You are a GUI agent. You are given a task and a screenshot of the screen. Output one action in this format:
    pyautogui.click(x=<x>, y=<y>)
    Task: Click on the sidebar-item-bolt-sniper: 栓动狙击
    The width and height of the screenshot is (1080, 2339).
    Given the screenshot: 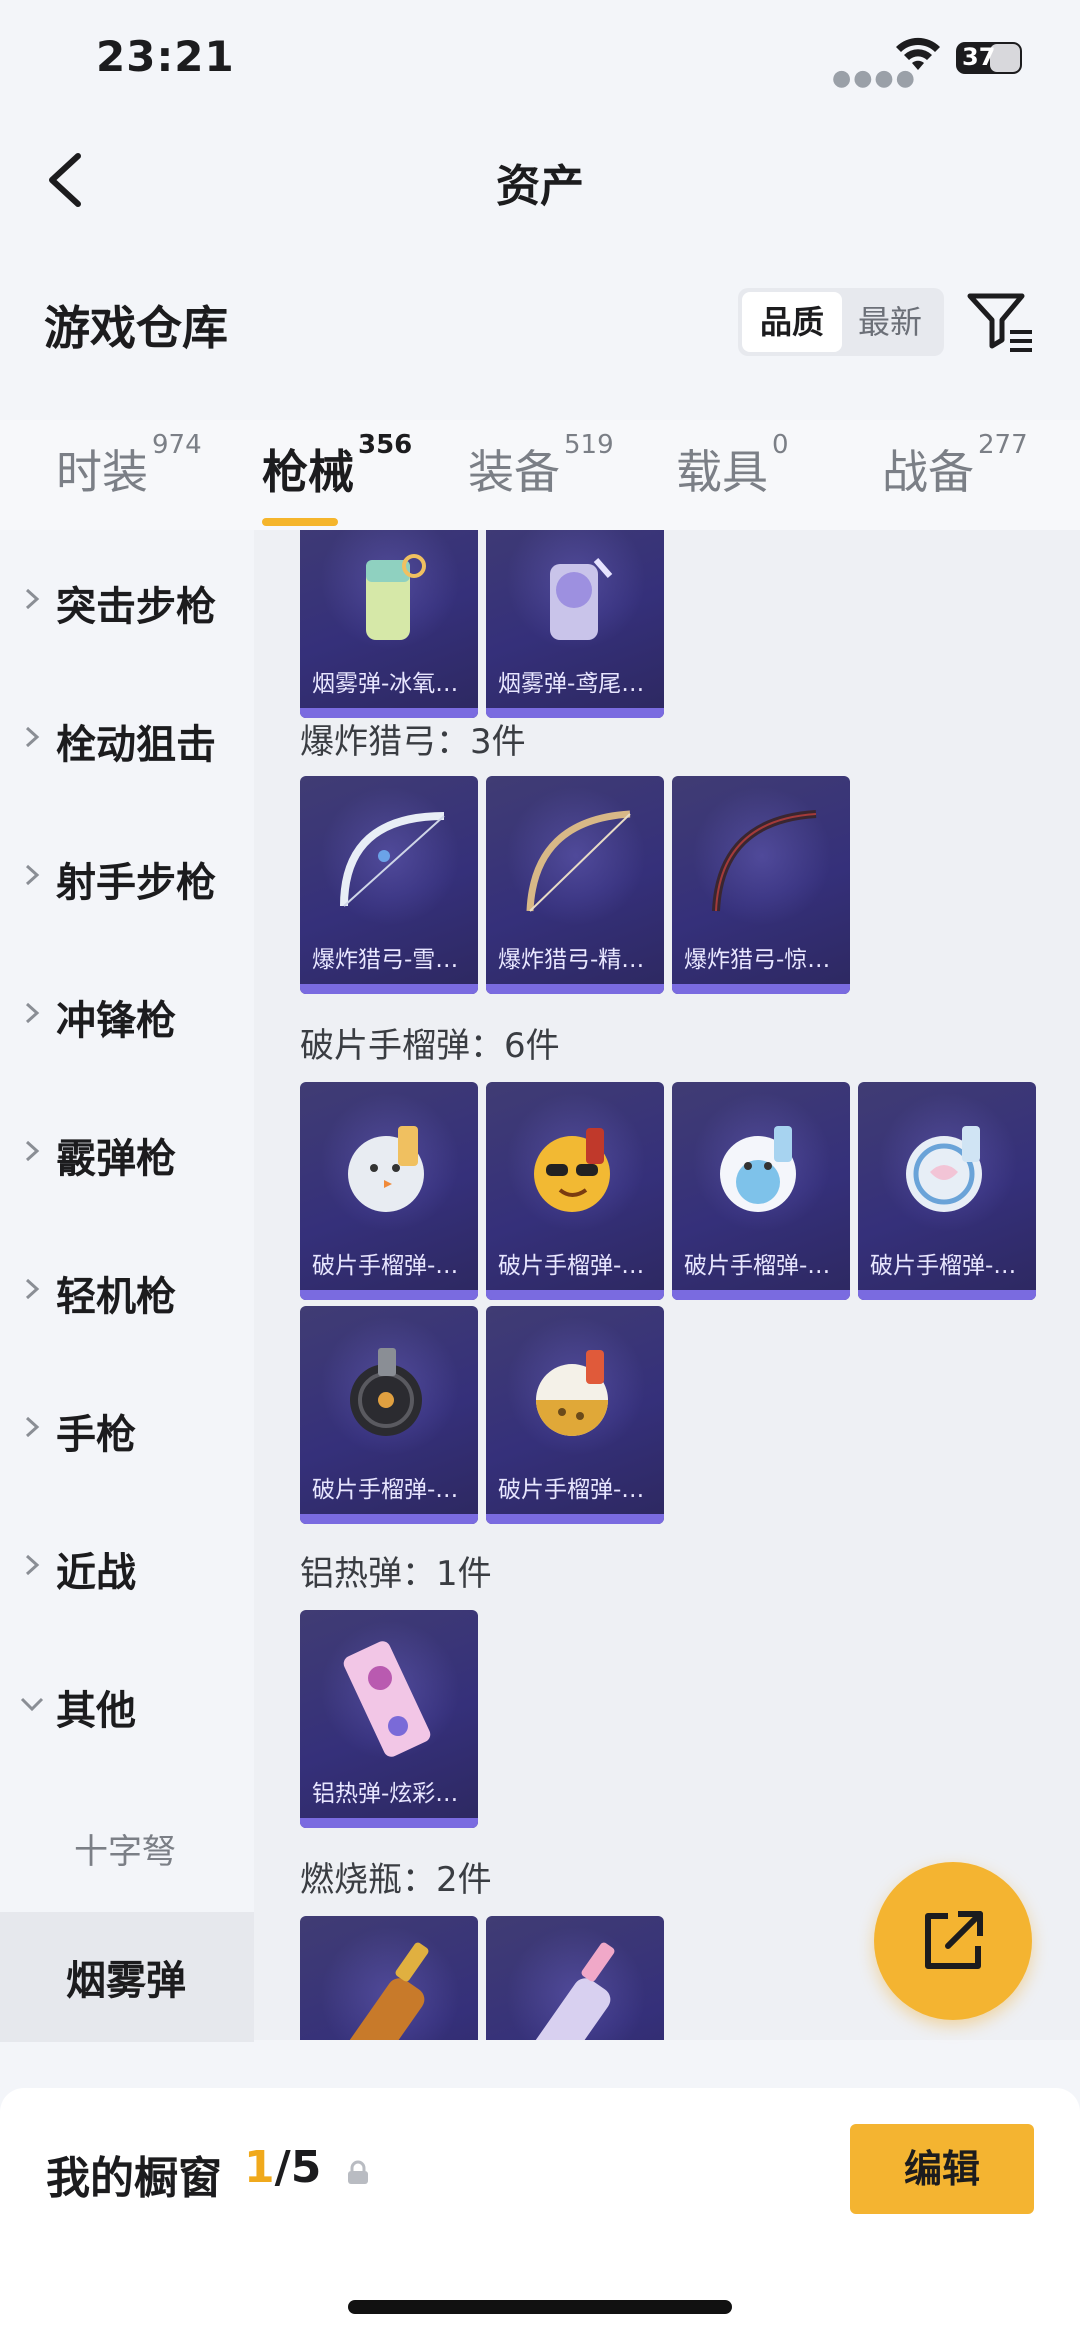 What is the action you would take?
    pyautogui.click(x=127, y=737)
    